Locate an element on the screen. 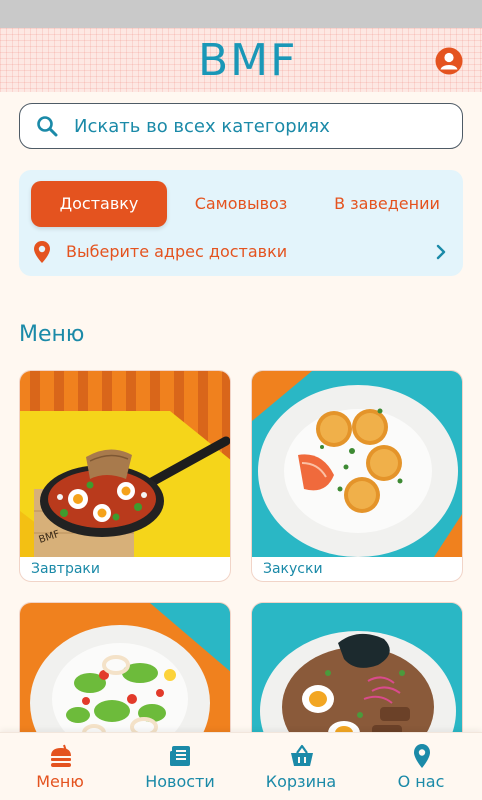  user-icon is located at coordinates (449, 61).